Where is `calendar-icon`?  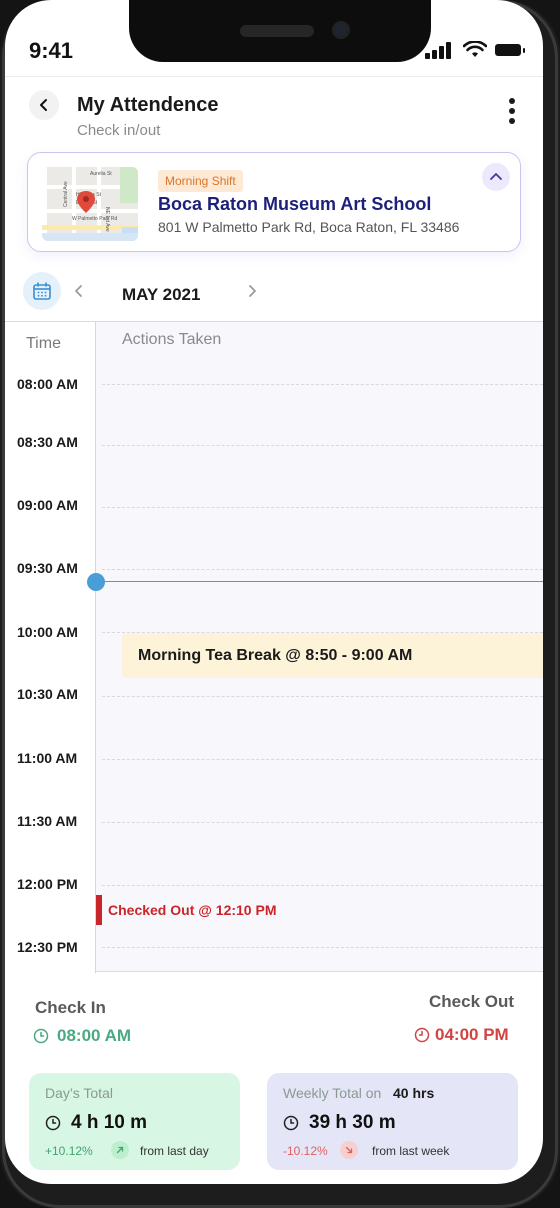 calendar-icon is located at coordinates (42, 291).